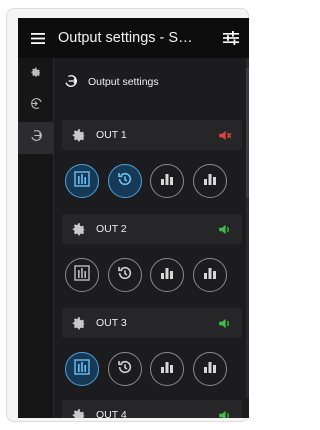 This screenshot has width=320, height=430. Describe the element at coordinates (111, 323) in the screenshot. I see `output-name: OUT 3` at that location.